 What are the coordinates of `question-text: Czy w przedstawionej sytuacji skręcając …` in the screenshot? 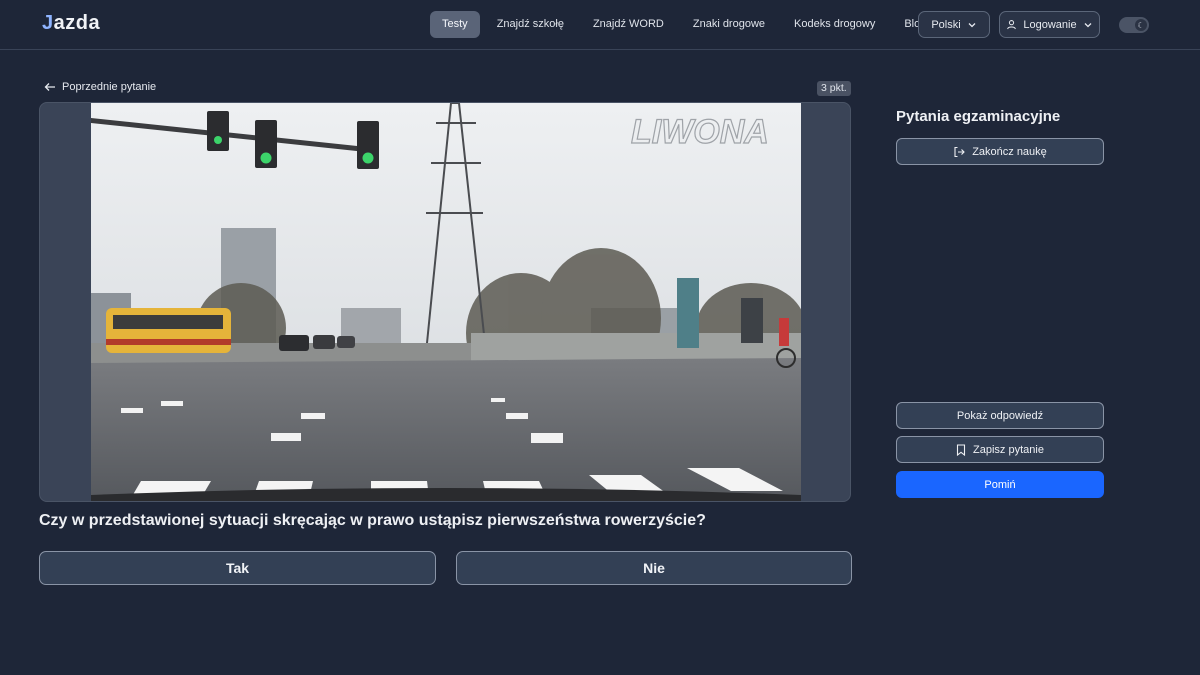 It's located at (372, 520).